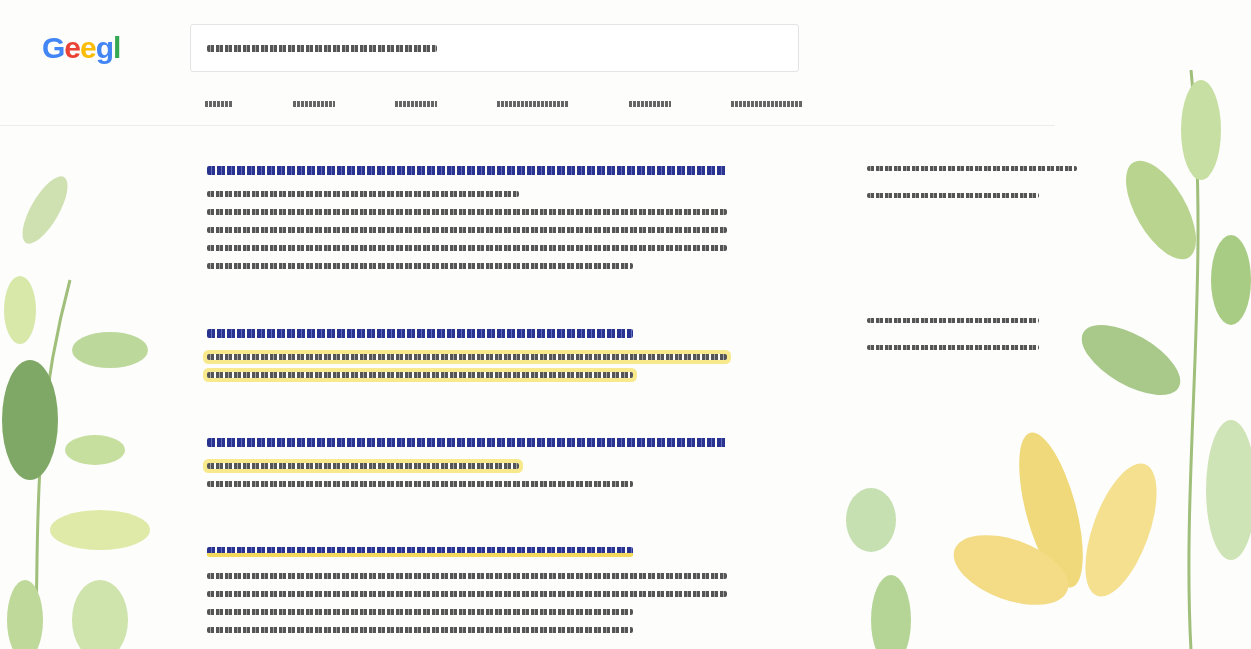  I want to click on search-field, so click(494, 48).